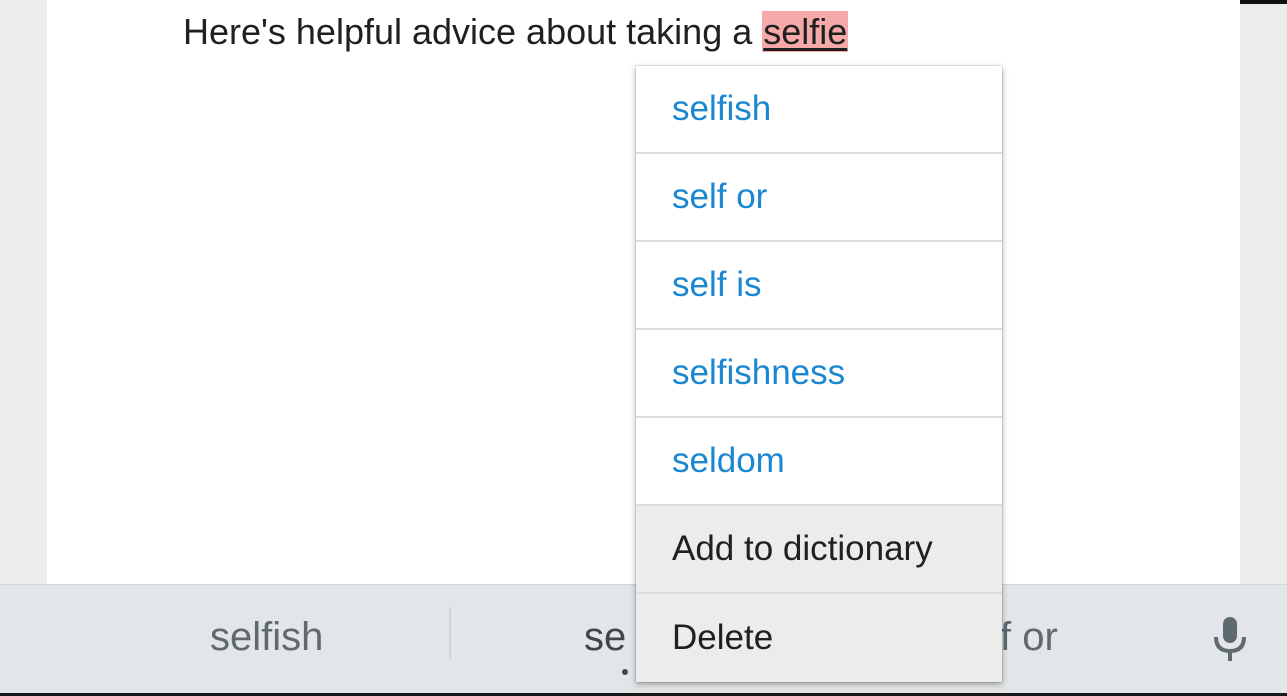 The height and width of the screenshot is (696, 1287). I want to click on misspelled-word: selfie, so click(805, 31).